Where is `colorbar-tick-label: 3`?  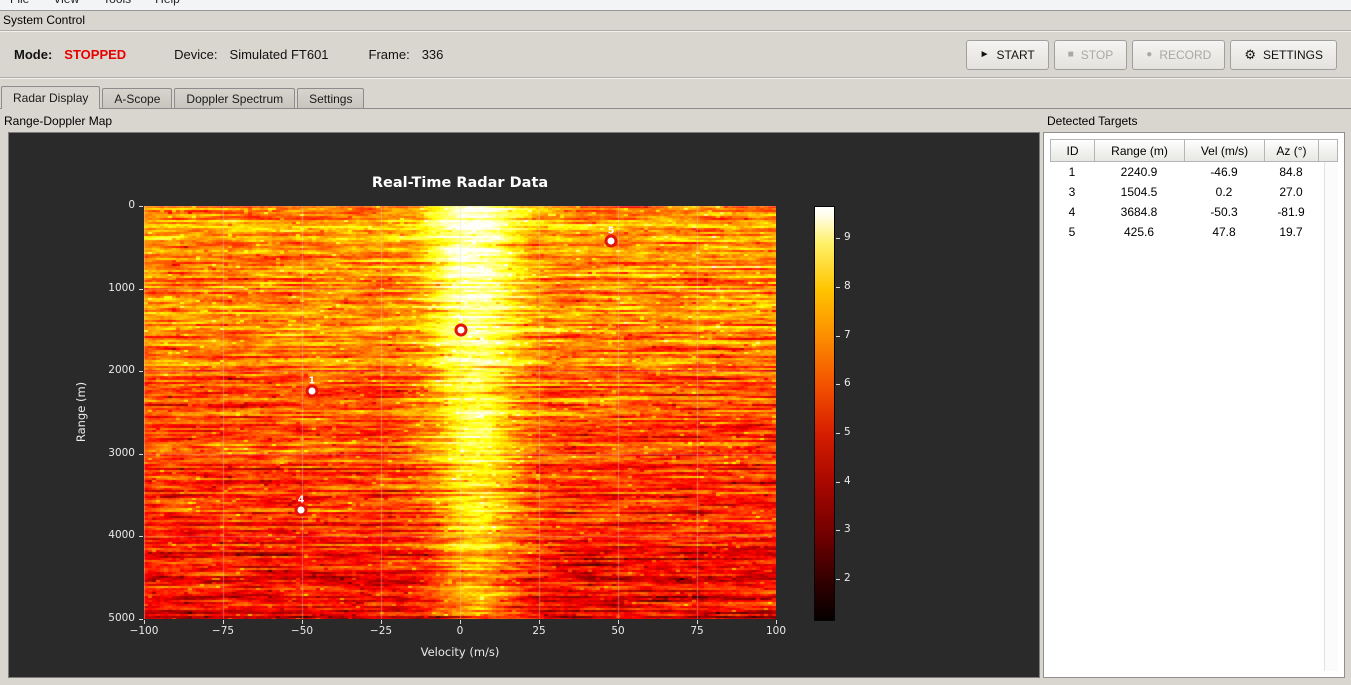
colorbar-tick-label: 3 is located at coordinates (847, 529).